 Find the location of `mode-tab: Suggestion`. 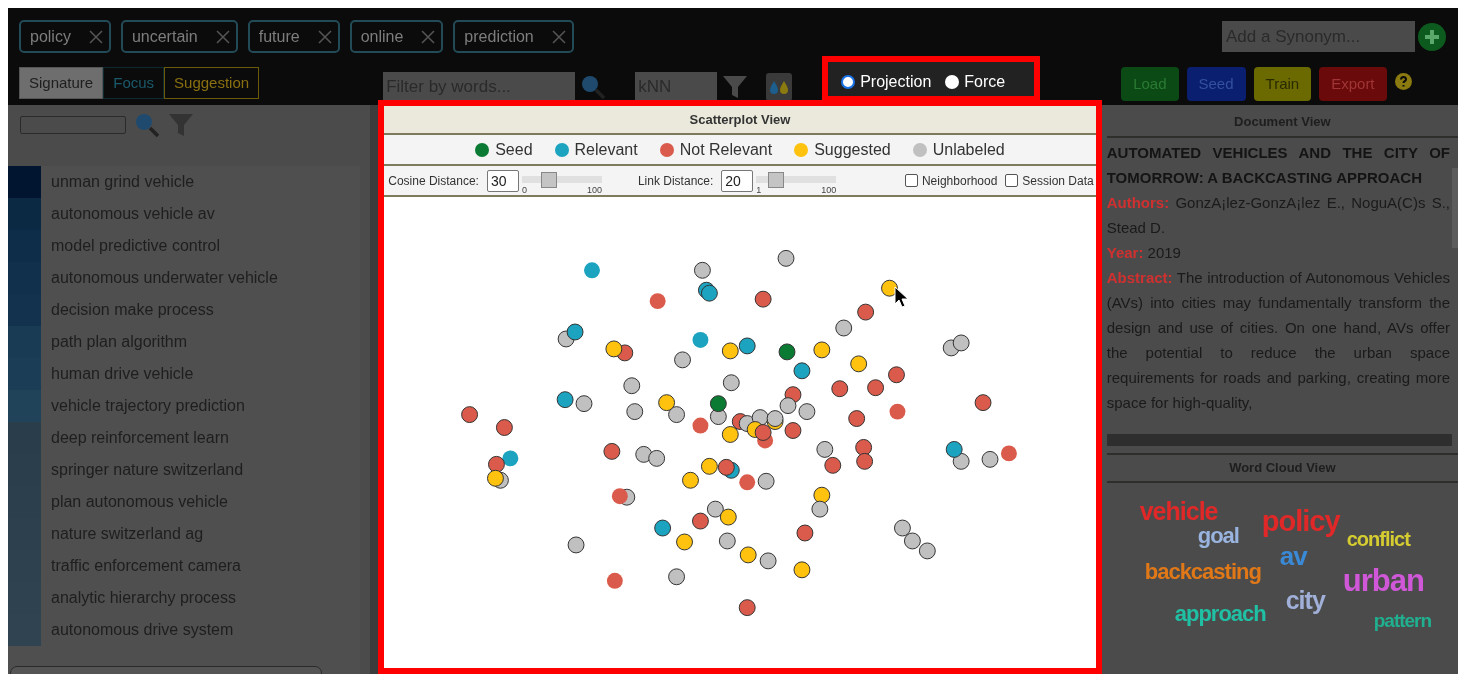

mode-tab: Suggestion is located at coordinates (212, 83).